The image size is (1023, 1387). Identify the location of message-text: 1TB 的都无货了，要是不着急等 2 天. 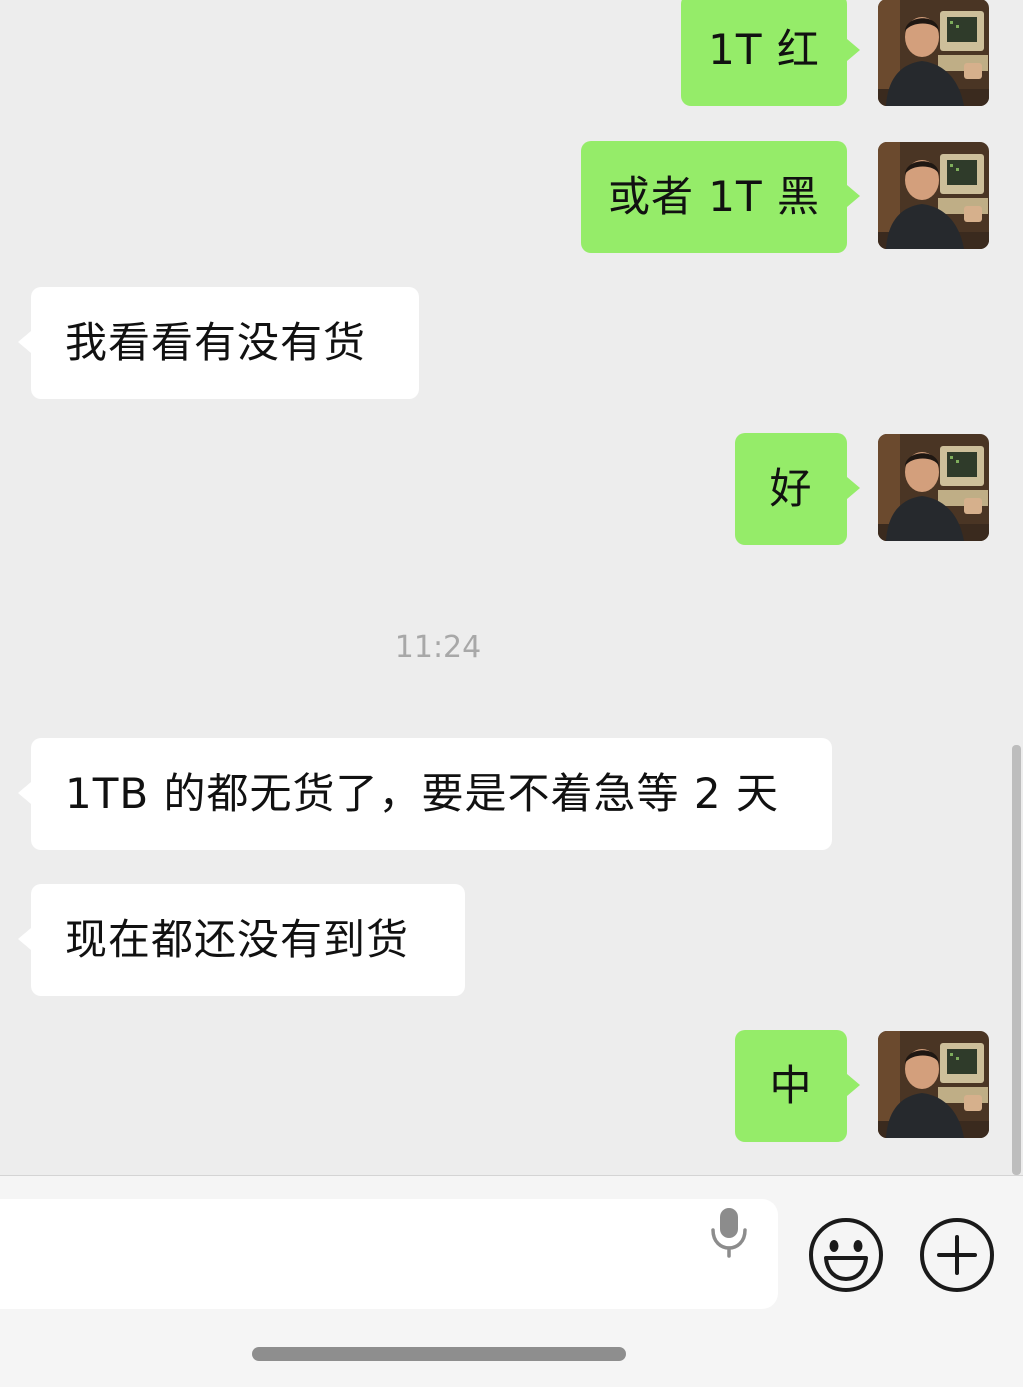
(422, 793).